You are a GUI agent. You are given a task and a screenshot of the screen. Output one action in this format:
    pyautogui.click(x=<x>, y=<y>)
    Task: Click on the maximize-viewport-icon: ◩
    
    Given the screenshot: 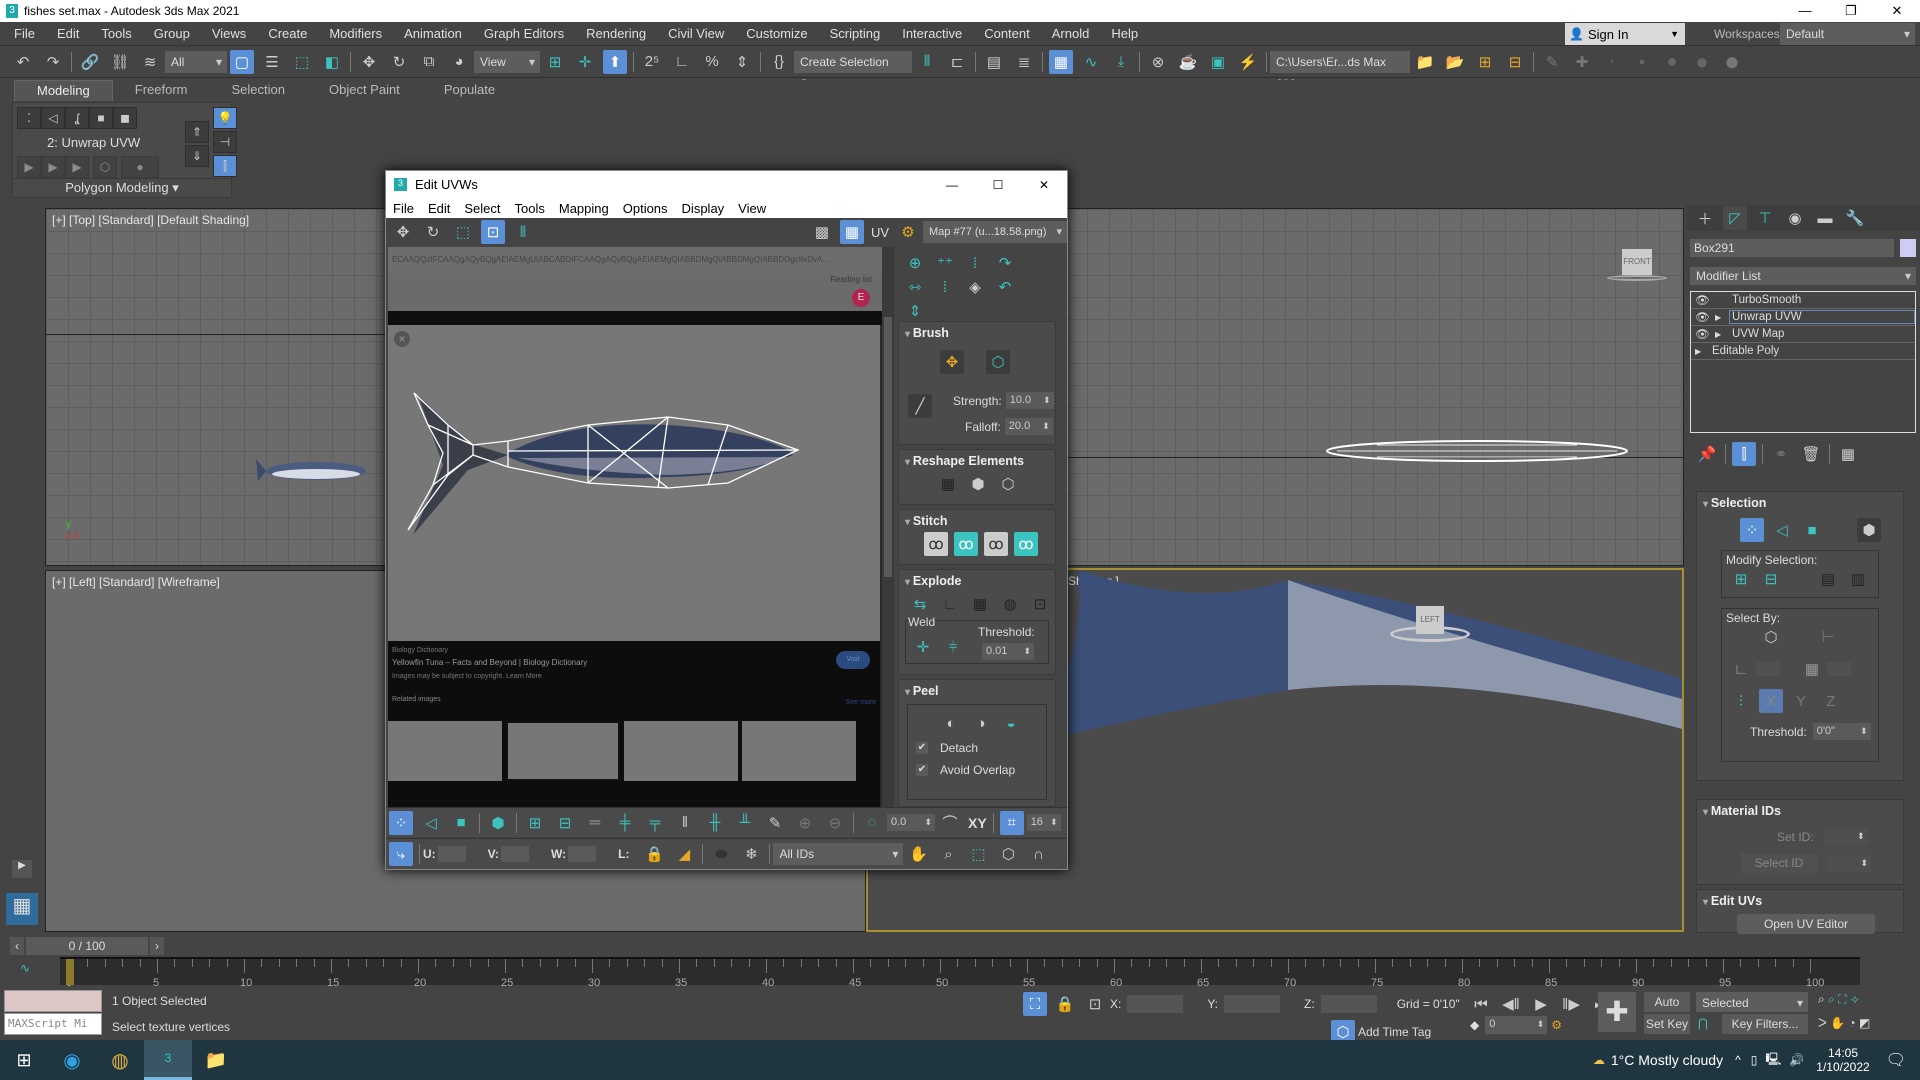 What is the action you would take?
    pyautogui.click(x=1864, y=1023)
    